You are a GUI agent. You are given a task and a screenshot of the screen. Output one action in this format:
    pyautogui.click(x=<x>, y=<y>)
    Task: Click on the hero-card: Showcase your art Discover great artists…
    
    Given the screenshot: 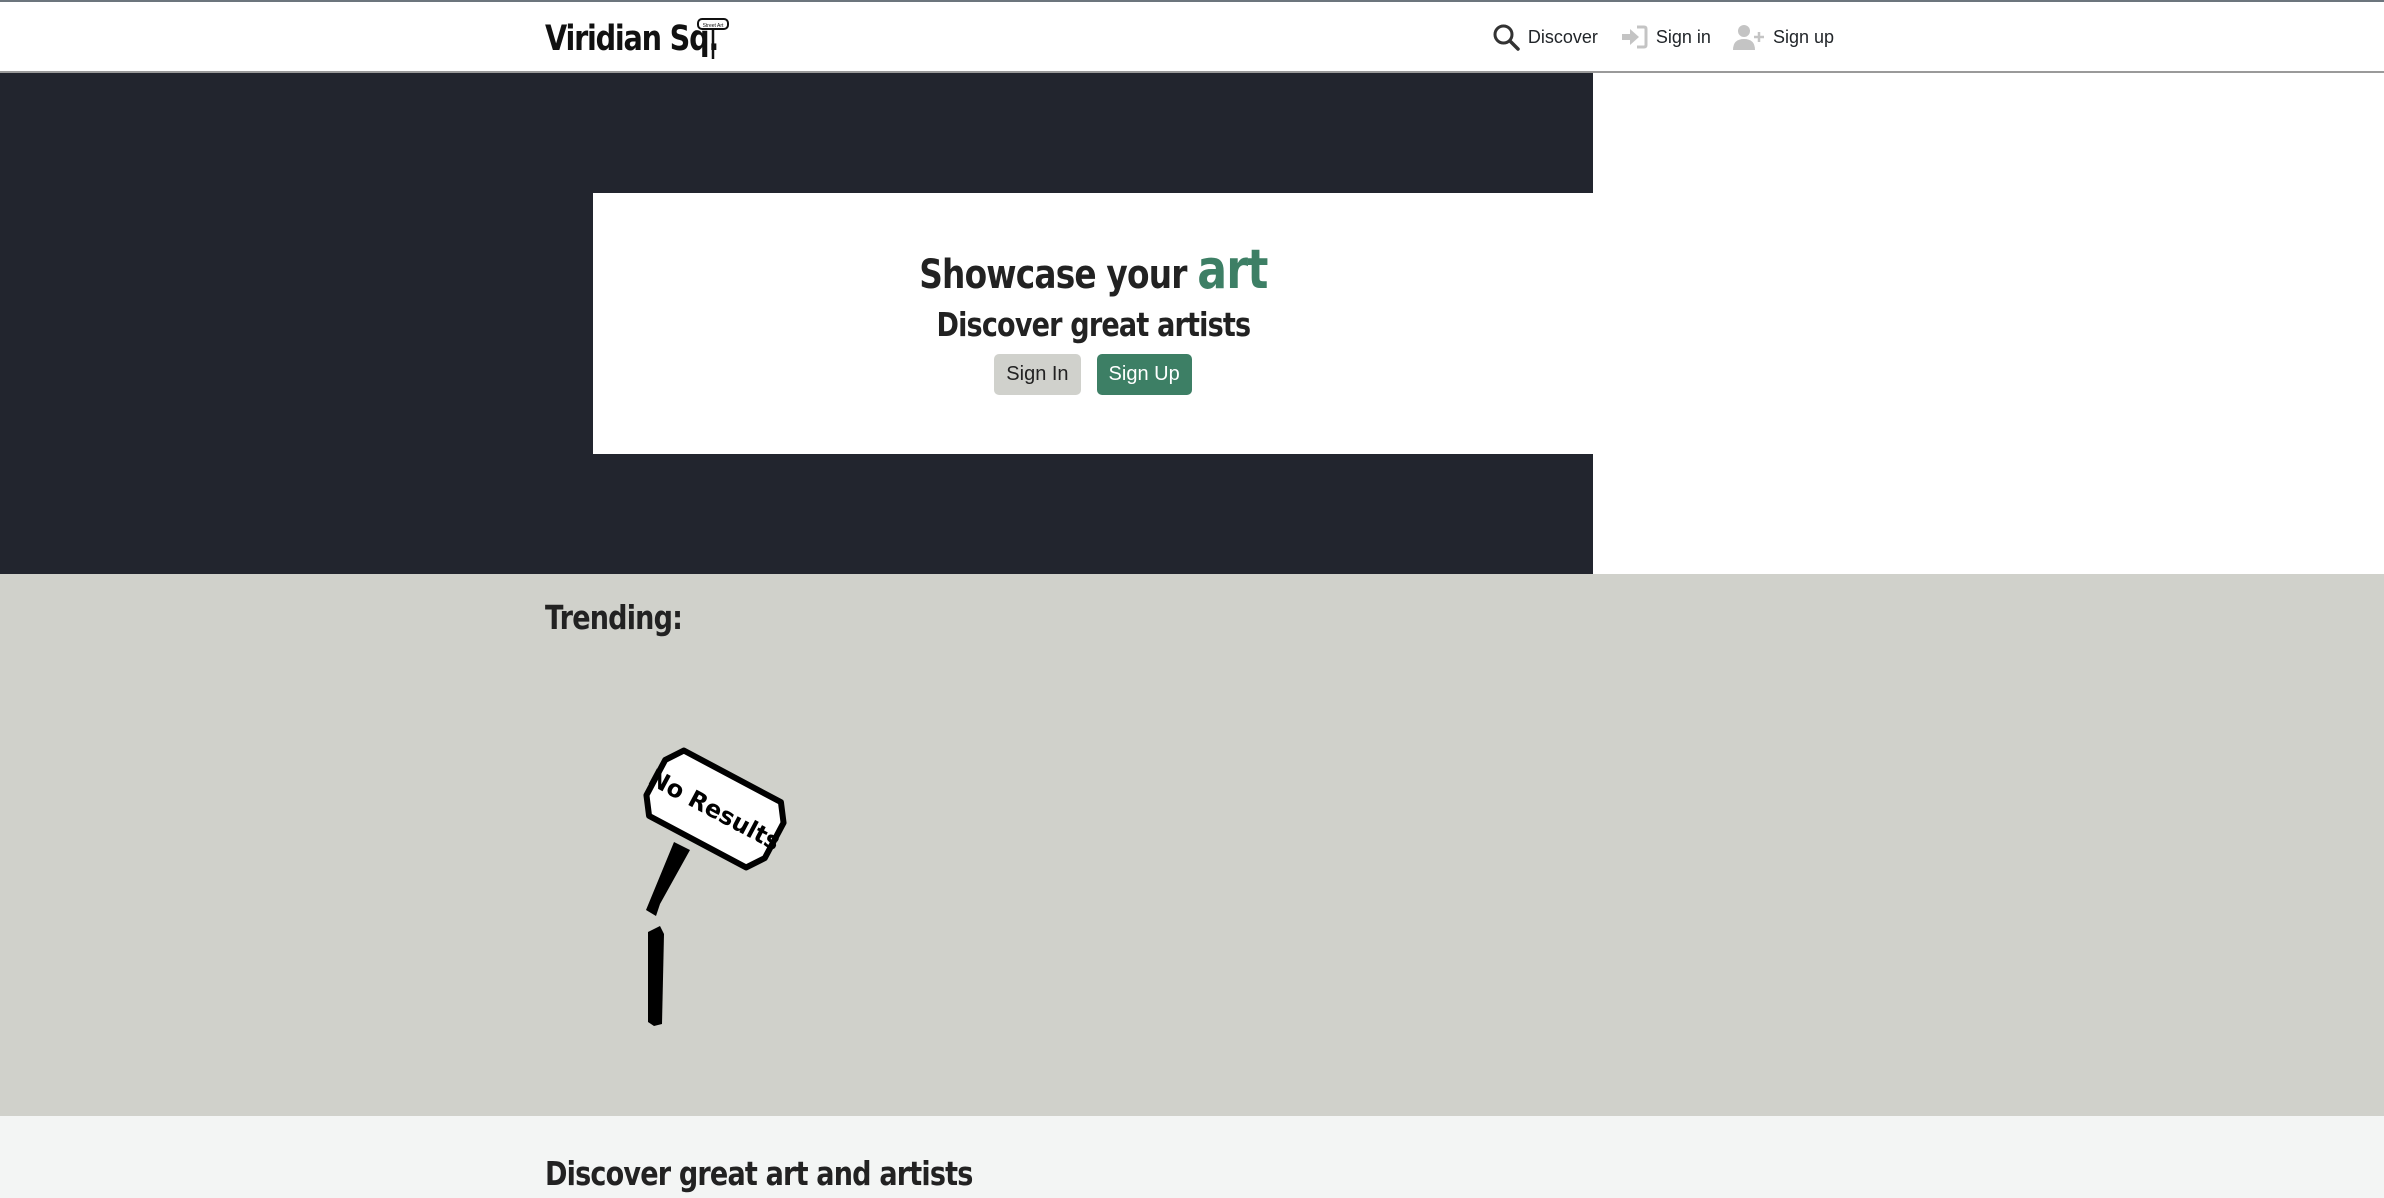 What is the action you would take?
    pyautogui.click(x=1093, y=323)
    